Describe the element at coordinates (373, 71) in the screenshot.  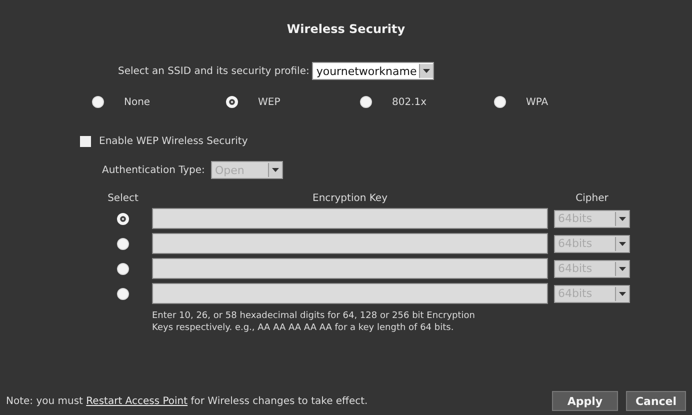
I see `ssid-dropdown: yournetworkname` at that location.